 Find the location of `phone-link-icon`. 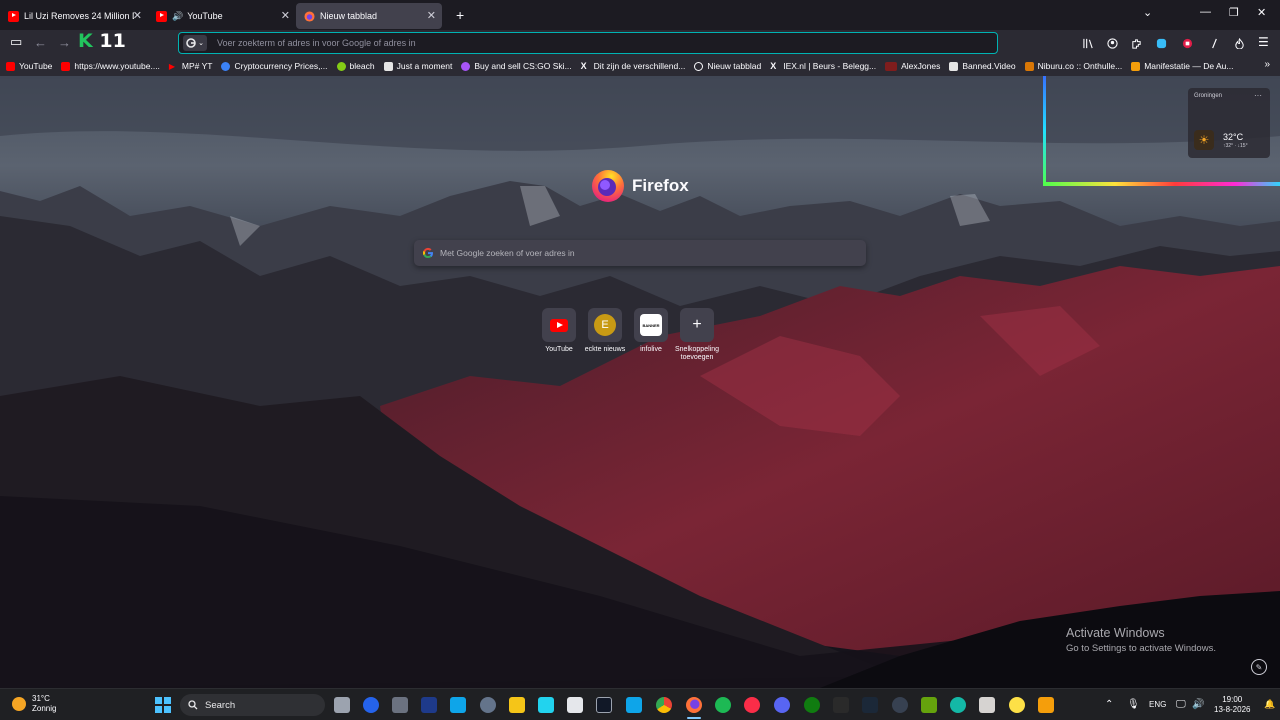

phone-link-icon is located at coordinates (458, 705).